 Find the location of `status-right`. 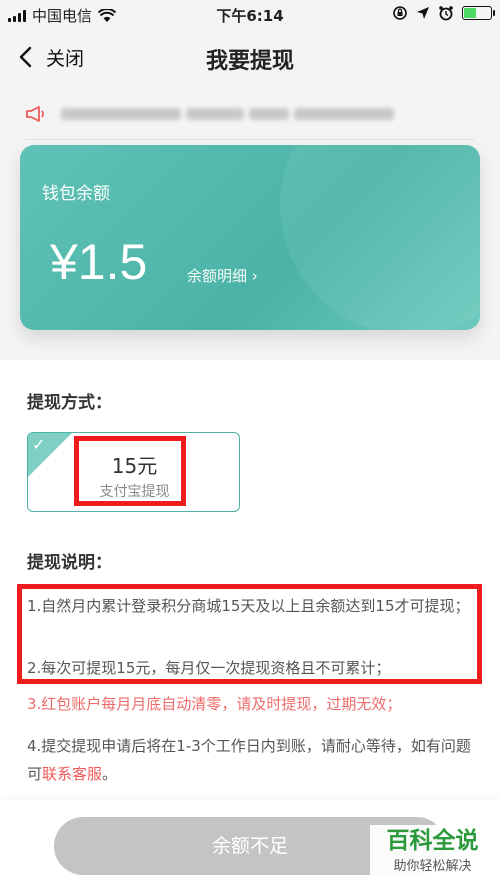

status-right is located at coordinates (443, 13).